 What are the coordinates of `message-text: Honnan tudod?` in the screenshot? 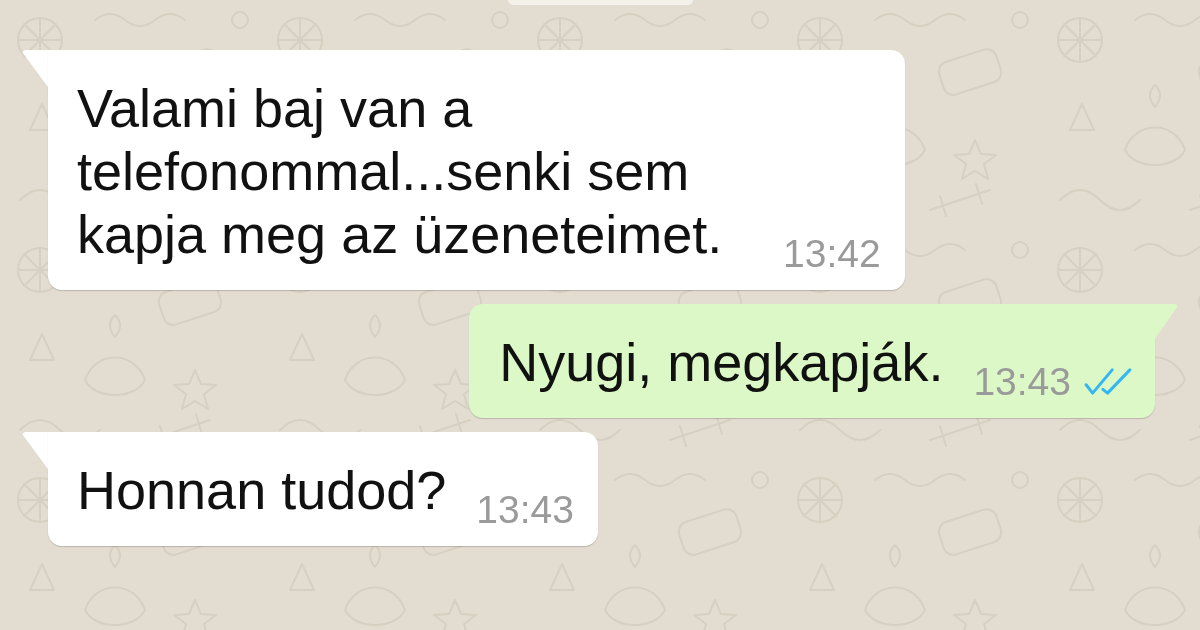 It's located at (262, 490).